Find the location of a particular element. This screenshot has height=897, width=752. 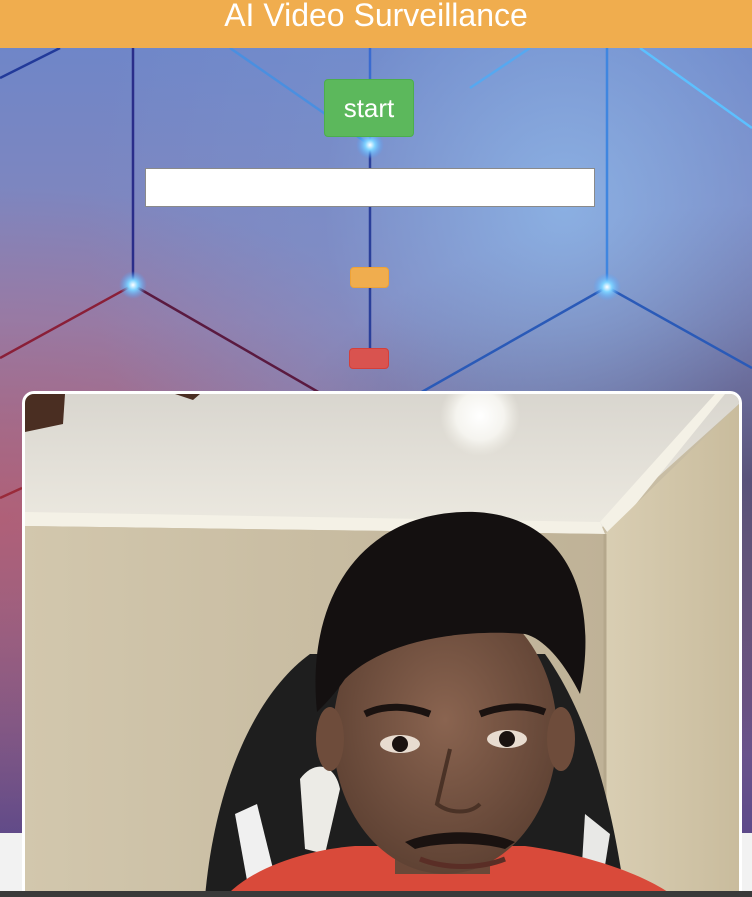

bottom-scroll-bar is located at coordinates (376, 894).